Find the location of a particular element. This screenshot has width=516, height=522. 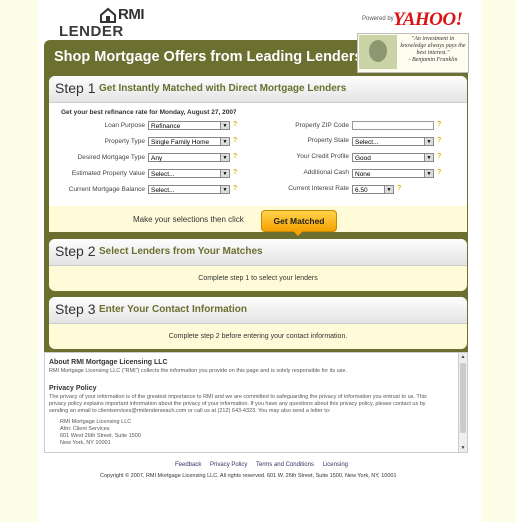

cta-band is located at coordinates (258, 219).